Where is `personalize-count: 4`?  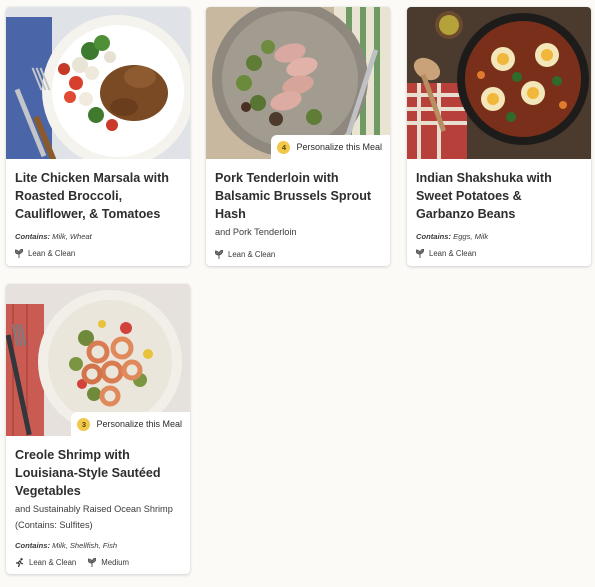 personalize-count: 4 is located at coordinates (284, 147).